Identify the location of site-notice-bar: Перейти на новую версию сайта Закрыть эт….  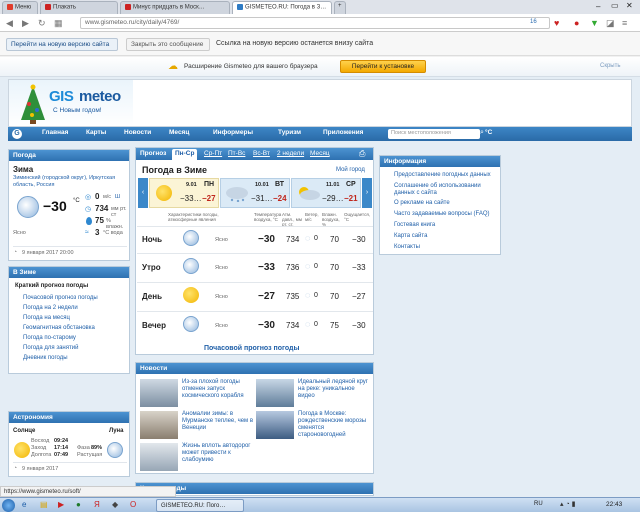
(320, 44).